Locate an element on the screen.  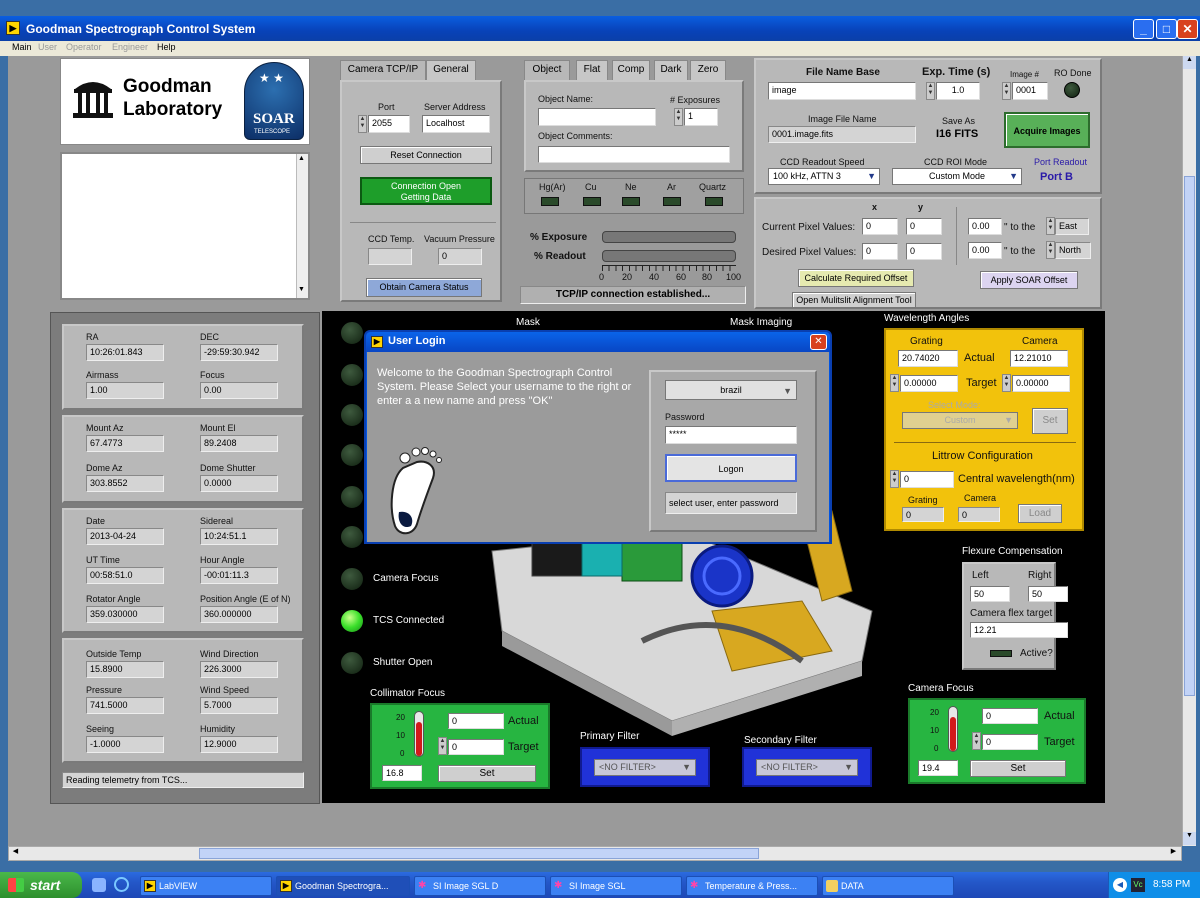
tab-flat: Flat is located at coordinates (592, 70).